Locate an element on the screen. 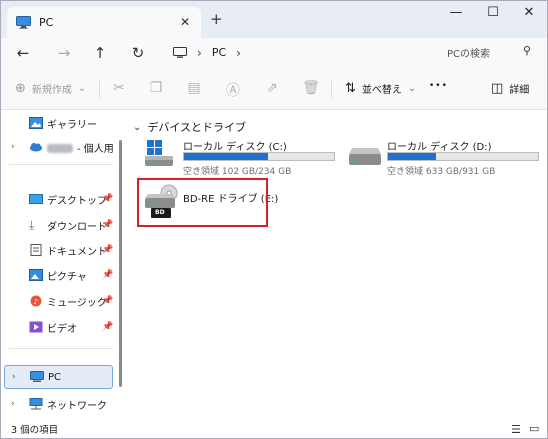 Image resolution: width=548 pixels, height=439 pixels. tab-pc: PC ✕ is located at coordinates (104, 22).